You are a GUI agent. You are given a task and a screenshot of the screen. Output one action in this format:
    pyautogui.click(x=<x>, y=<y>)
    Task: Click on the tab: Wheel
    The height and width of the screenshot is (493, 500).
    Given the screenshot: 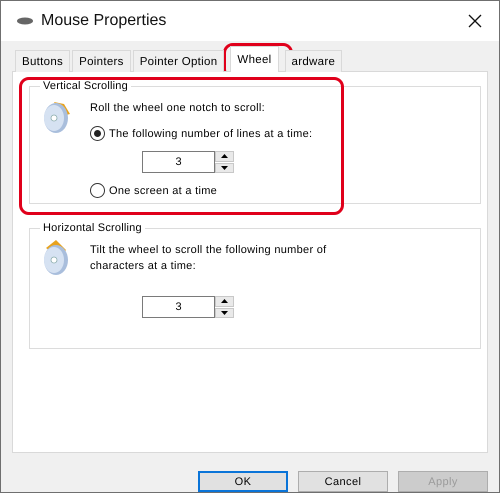 What is the action you would take?
    pyautogui.click(x=254, y=59)
    